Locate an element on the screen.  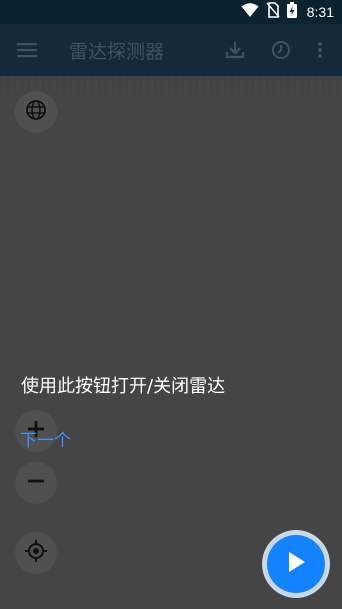
tutorial-next-link: 下一个 is located at coordinates (45, 438).